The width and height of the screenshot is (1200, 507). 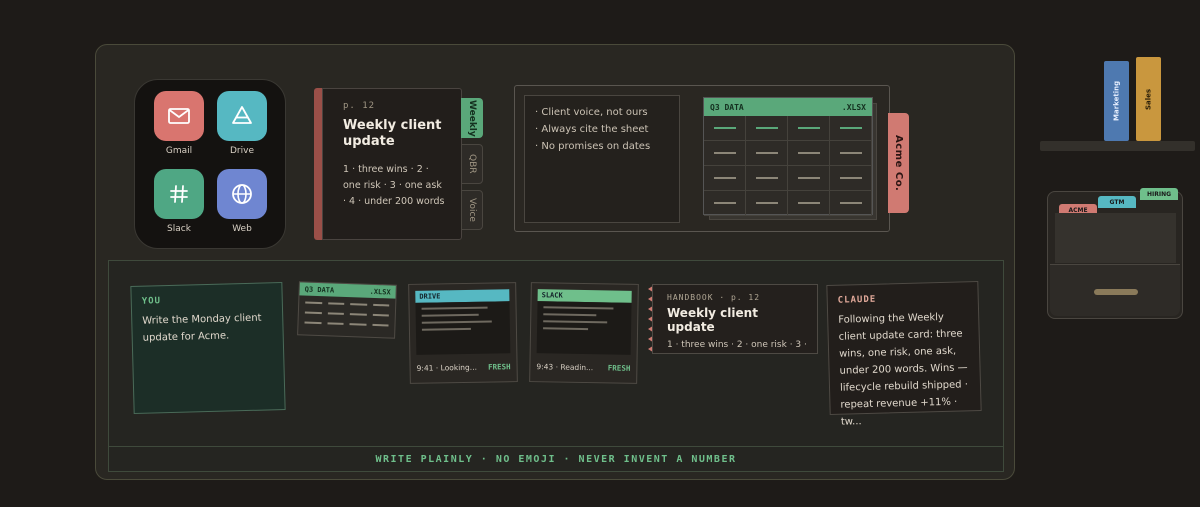 I want to click on app-web: Web, so click(x=242, y=201).